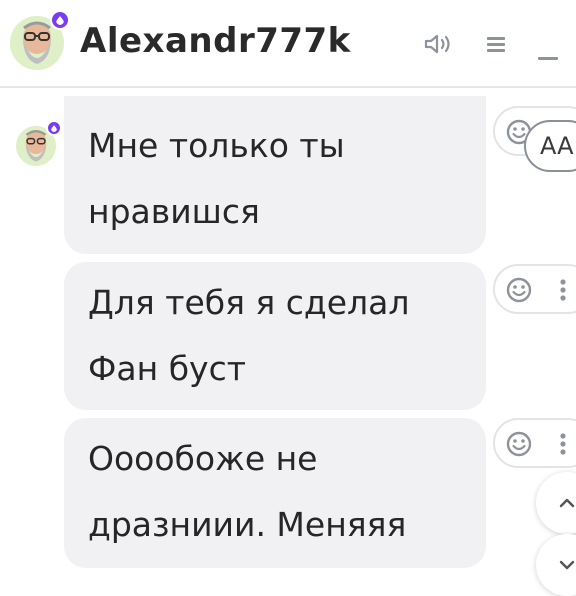 This screenshot has height=596, width=576. I want to click on chat-header: Alexandr777k, so click(288, 44).